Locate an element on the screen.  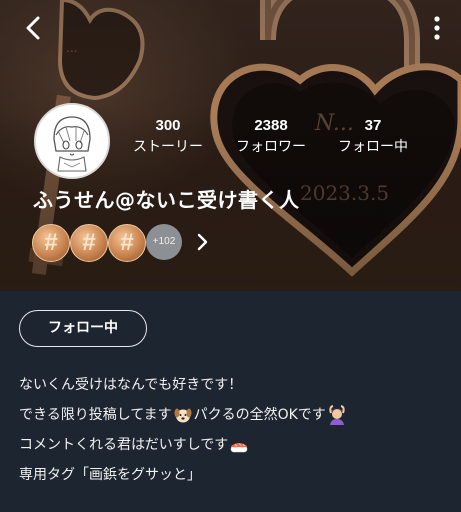
stat-followers-count: 2388 is located at coordinates (271, 125).